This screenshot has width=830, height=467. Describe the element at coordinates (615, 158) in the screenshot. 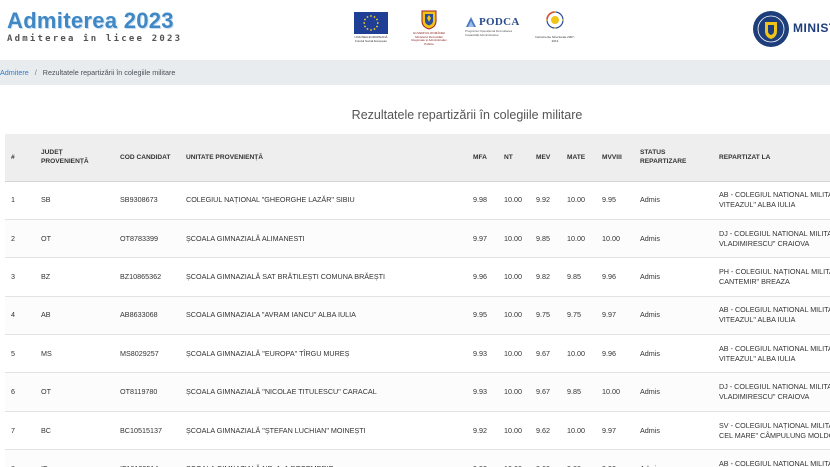

I see `column-header-mviii: MVVIII` at that location.